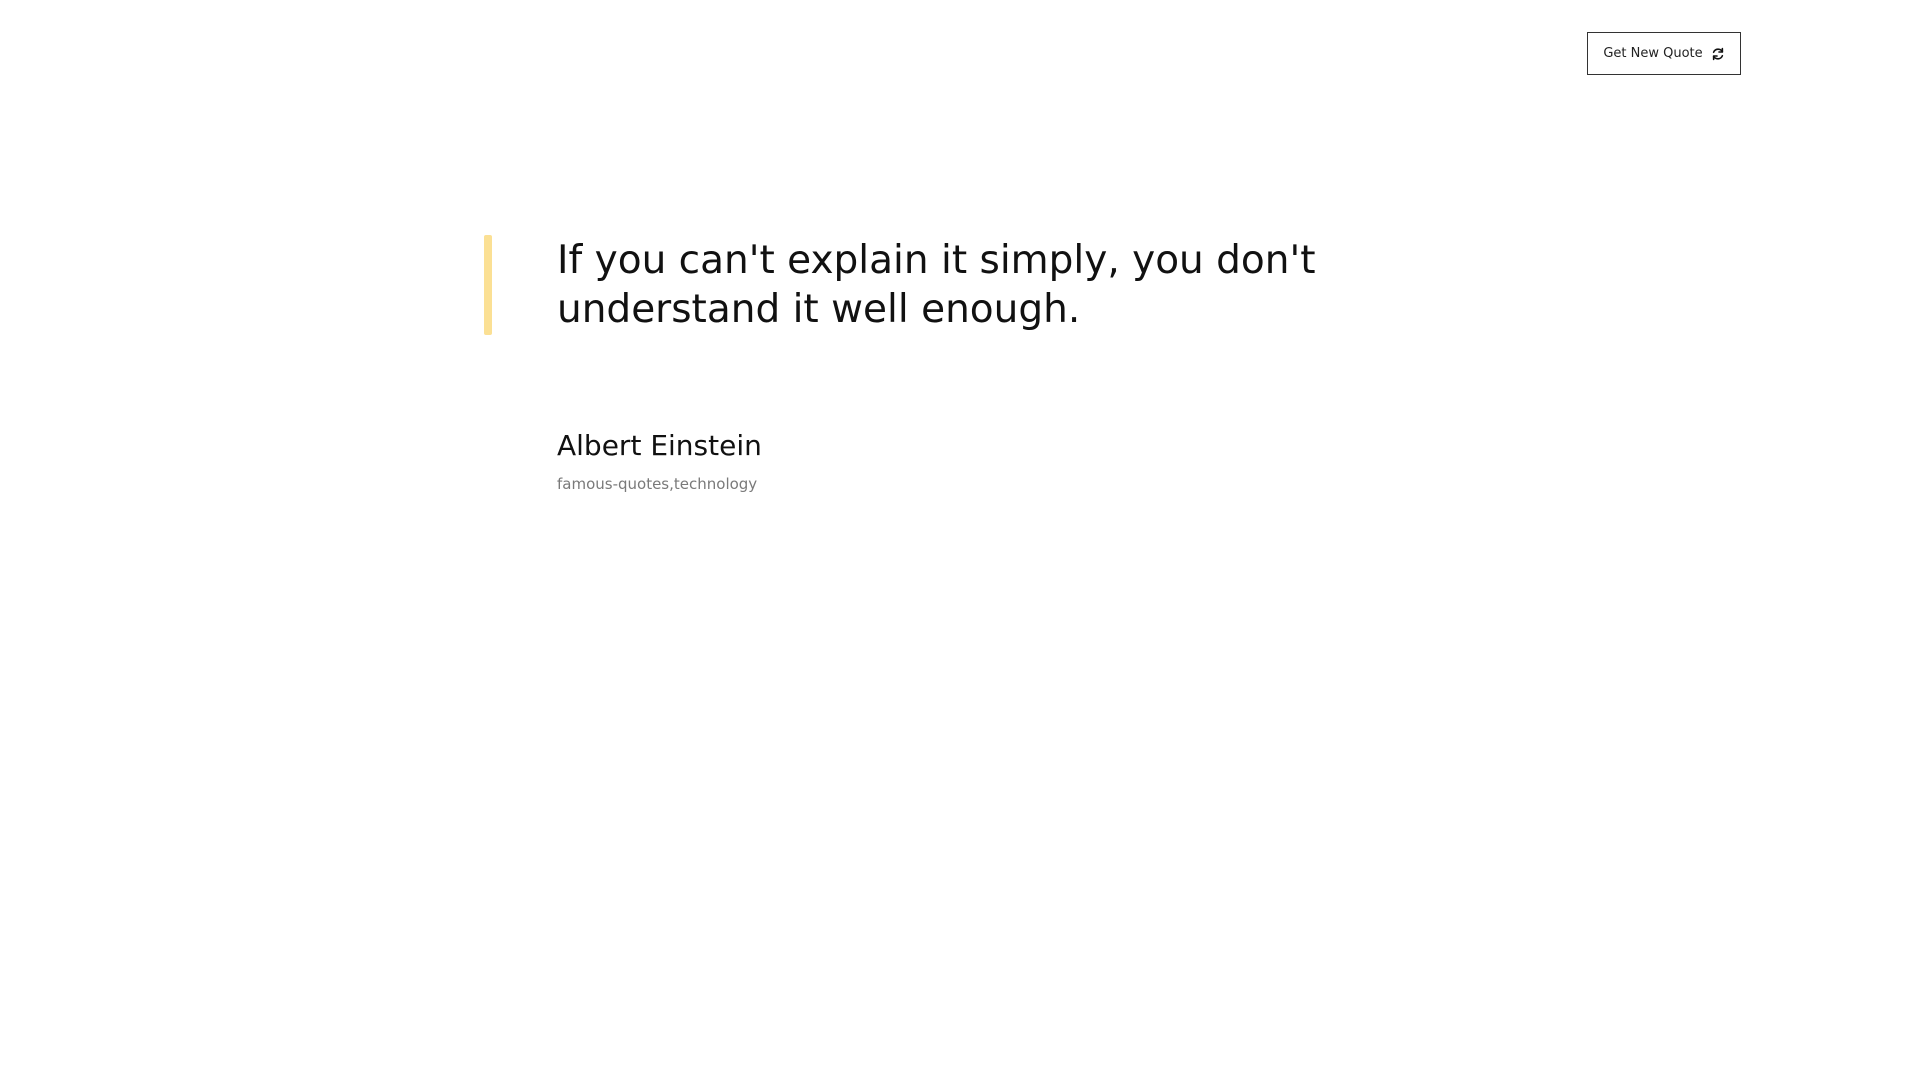  I want to click on quote-author: Albert Einstein, so click(659, 445).